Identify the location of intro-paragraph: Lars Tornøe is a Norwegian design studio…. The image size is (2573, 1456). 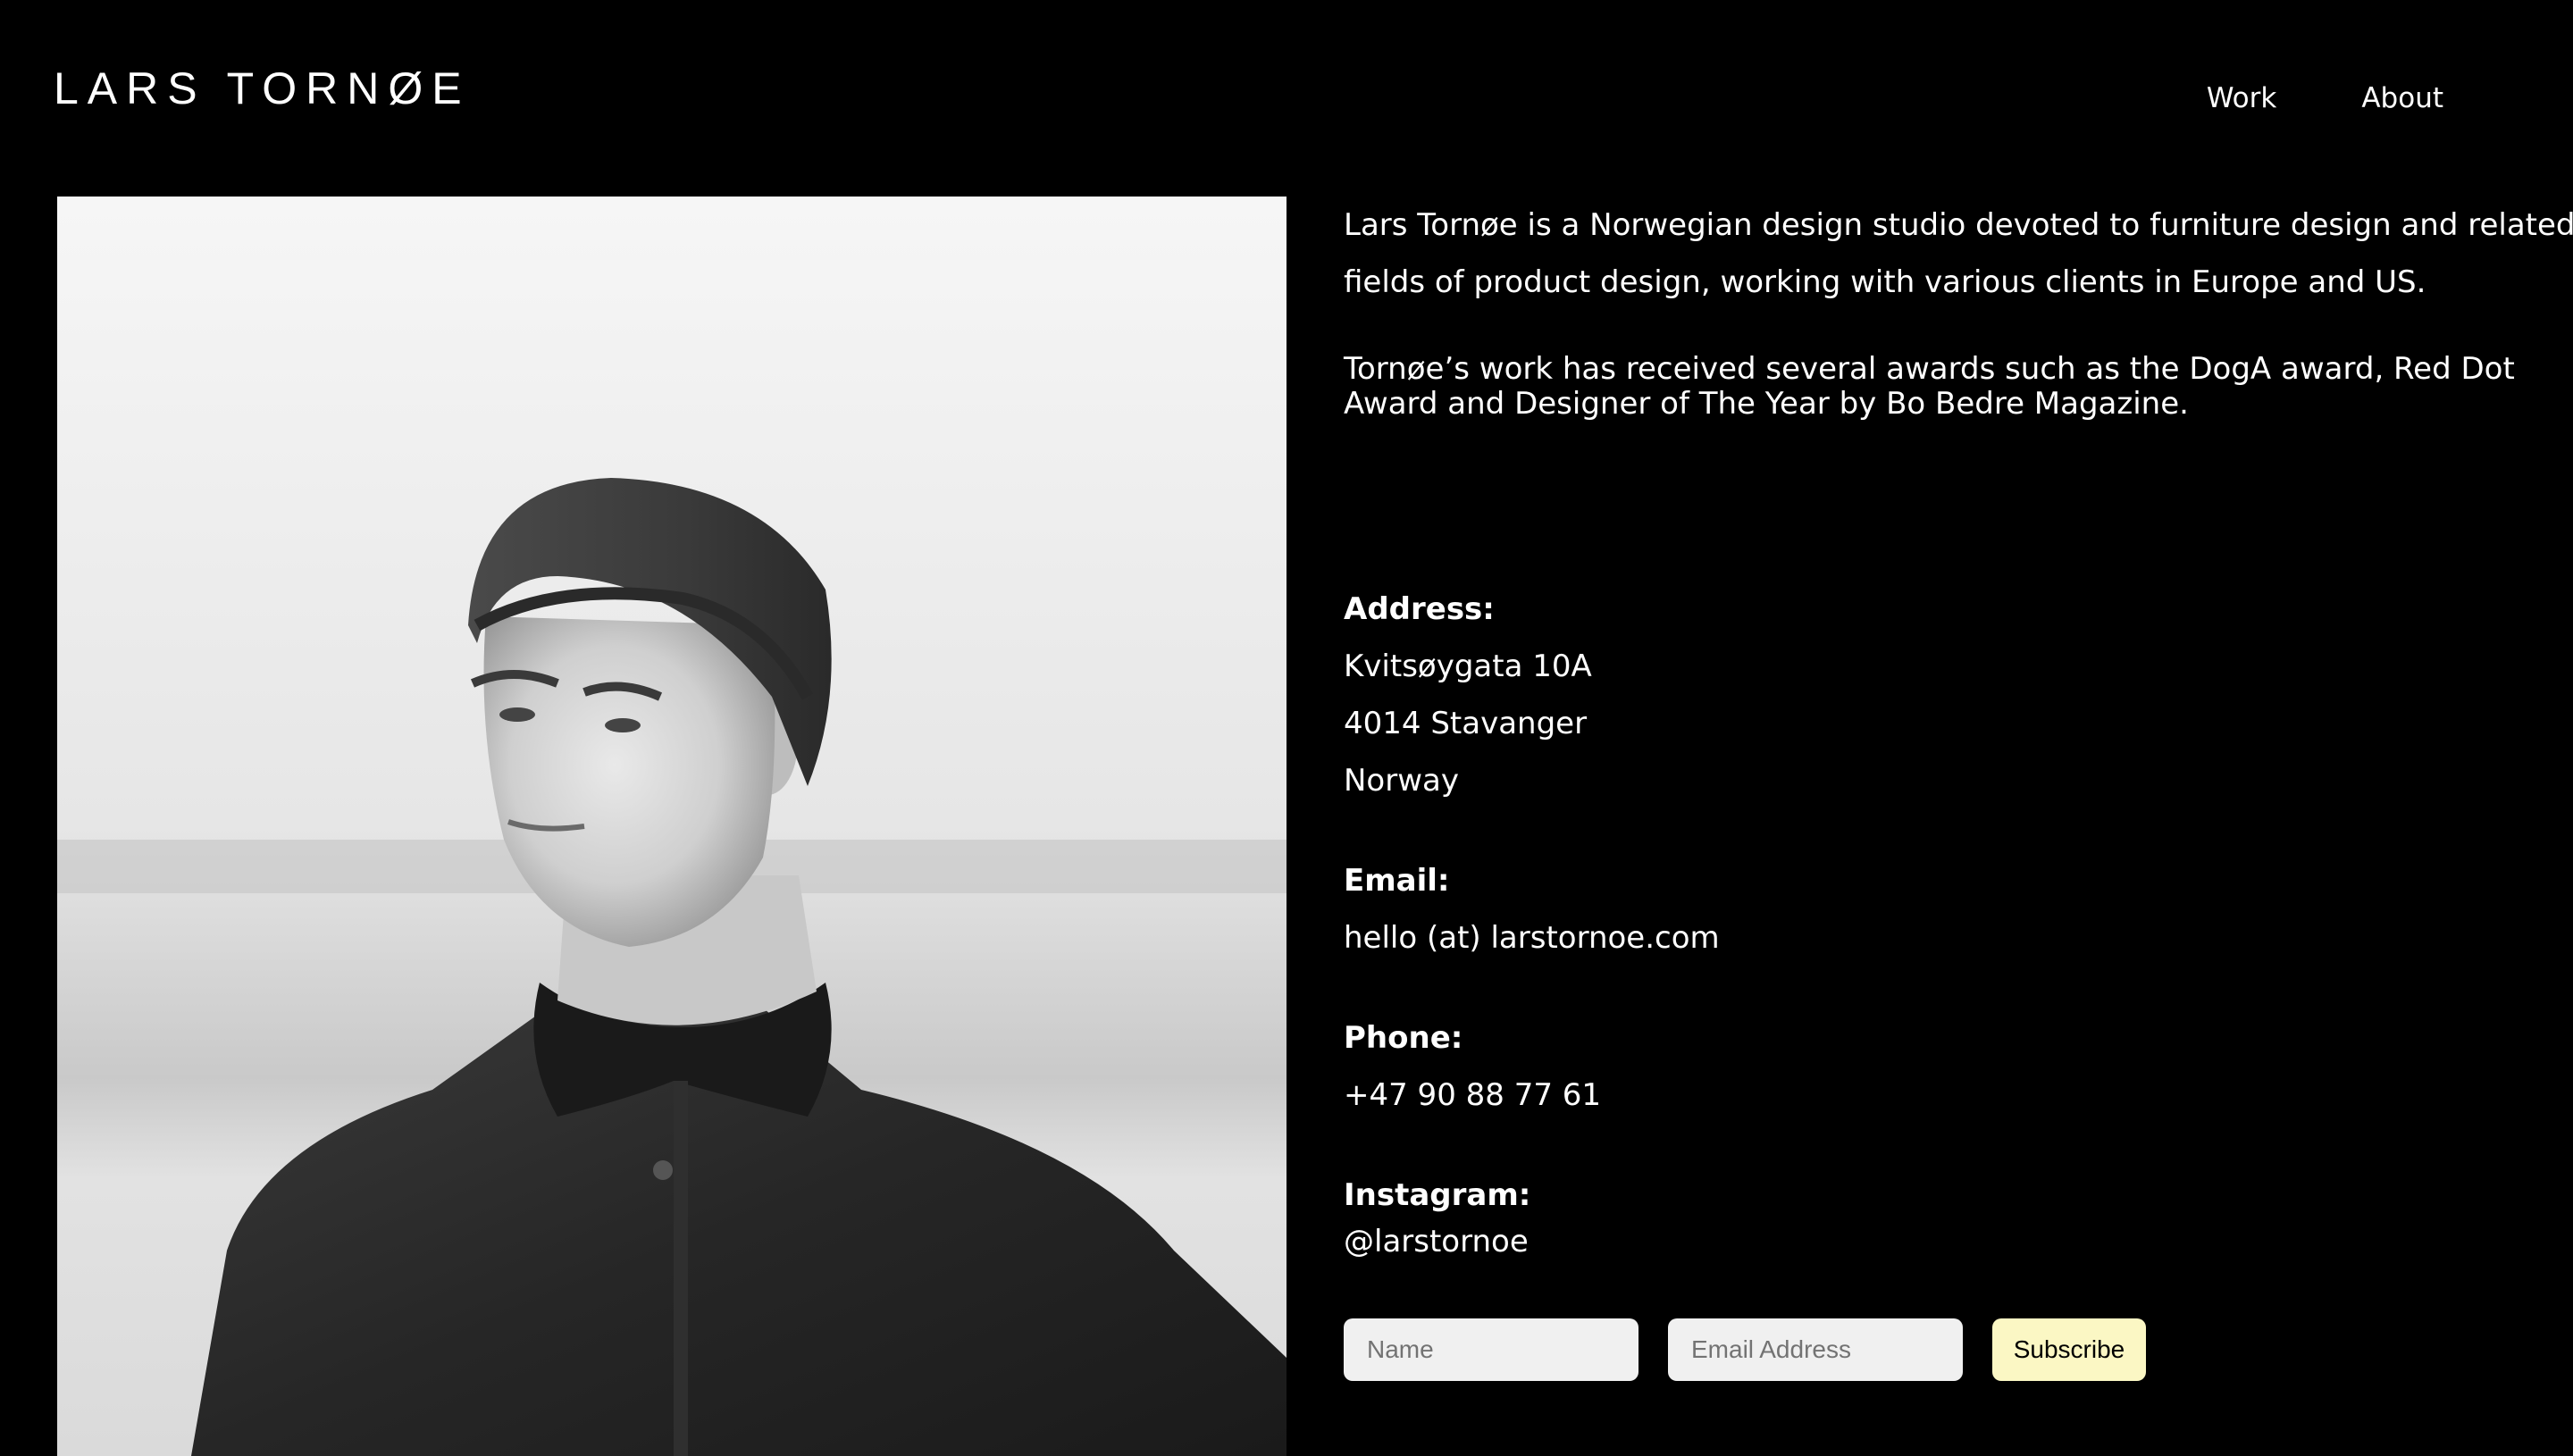
(1959, 254).